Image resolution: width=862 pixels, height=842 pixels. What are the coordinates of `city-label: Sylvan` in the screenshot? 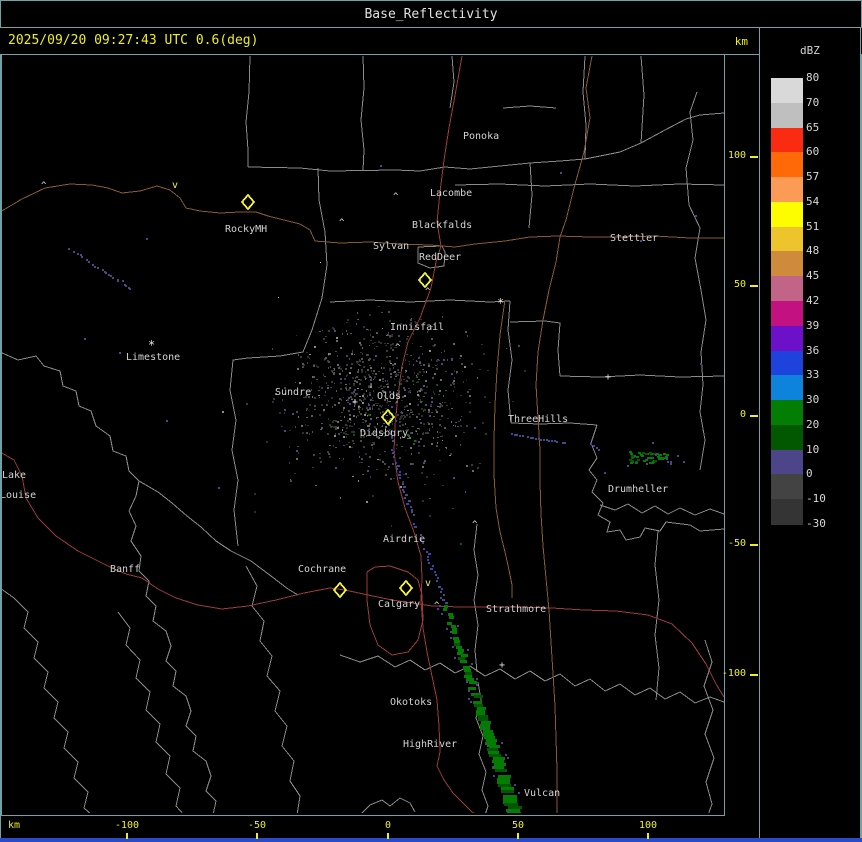 It's located at (391, 246).